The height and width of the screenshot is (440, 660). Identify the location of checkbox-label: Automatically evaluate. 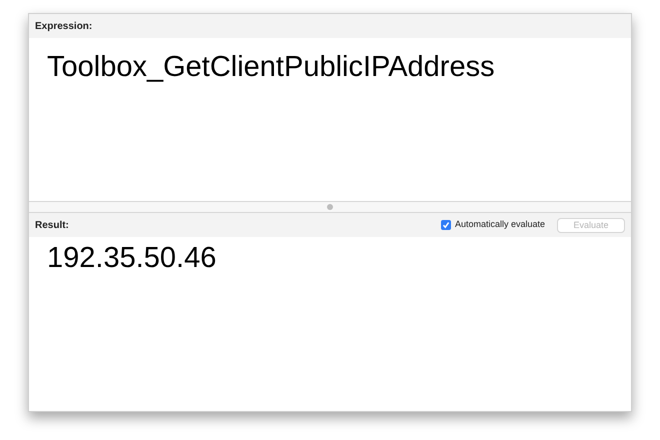
(499, 225).